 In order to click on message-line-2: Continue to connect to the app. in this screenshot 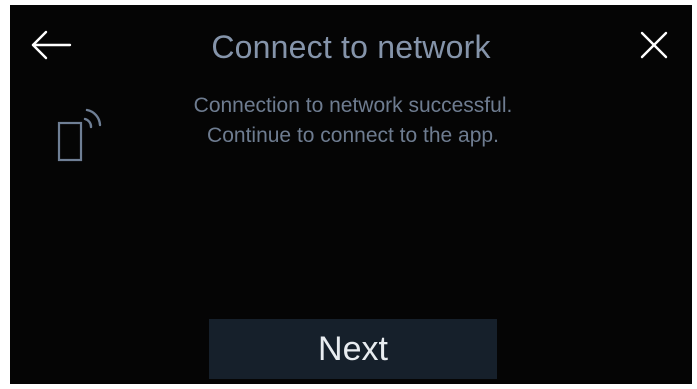, I will do `click(353, 135)`.